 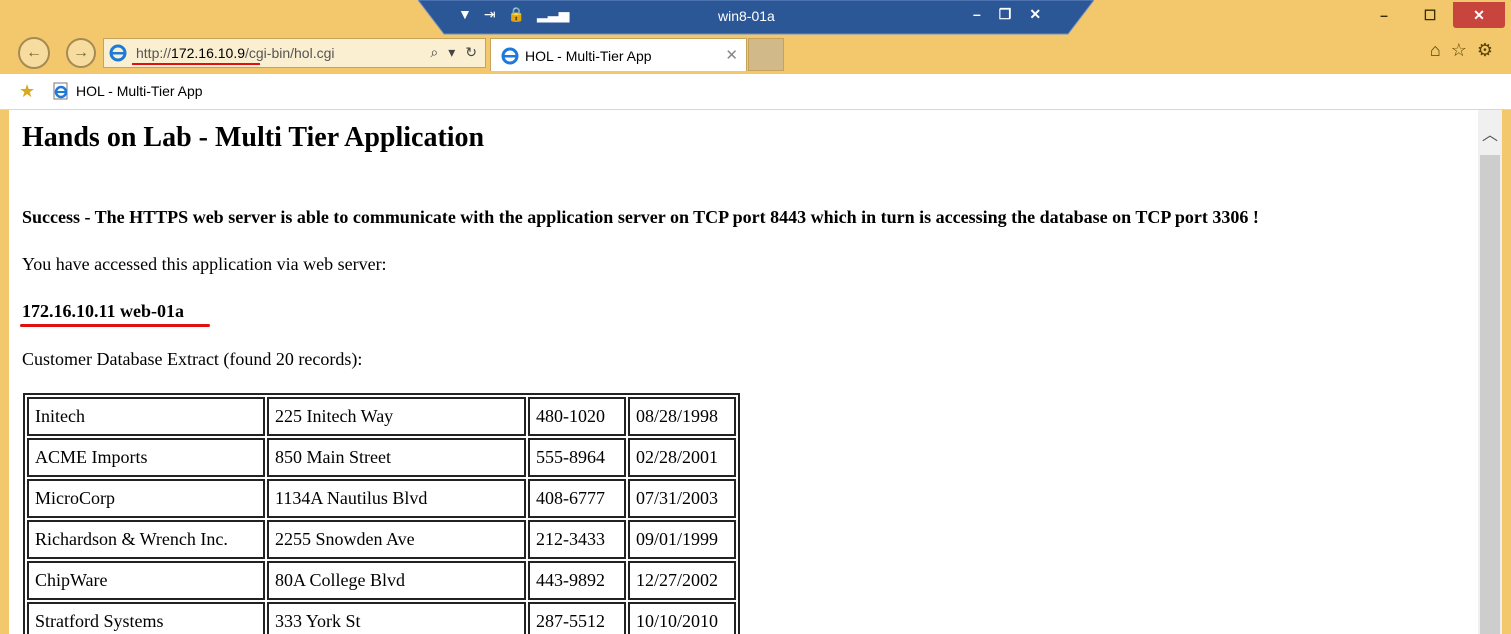 What do you see at coordinates (577, 539) in the screenshot?
I see `phone-cell: 212-3433` at bounding box center [577, 539].